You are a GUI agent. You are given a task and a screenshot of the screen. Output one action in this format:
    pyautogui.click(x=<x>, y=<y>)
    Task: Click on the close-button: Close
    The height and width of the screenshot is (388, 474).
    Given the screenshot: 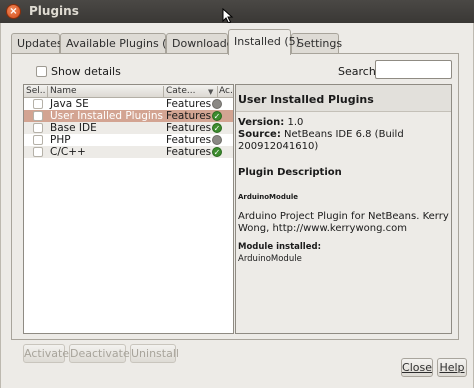 What is the action you would take?
    pyautogui.click(x=417, y=367)
    